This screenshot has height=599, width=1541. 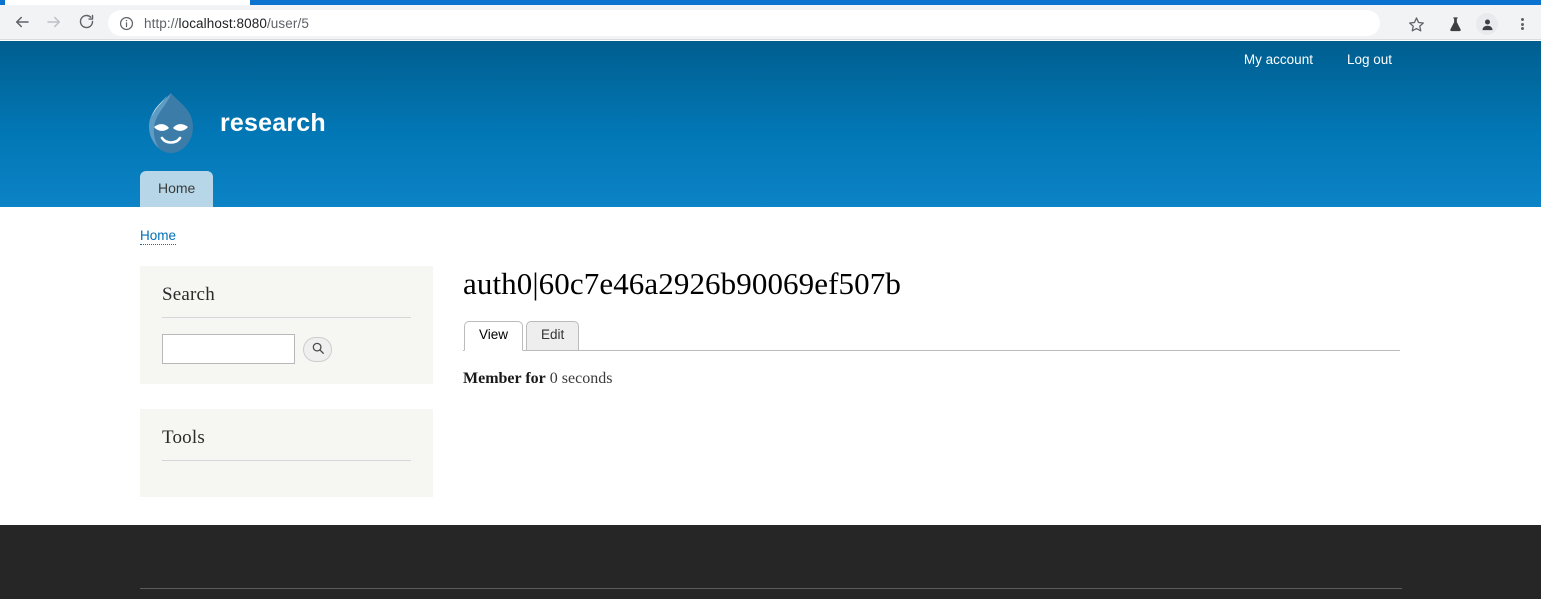 I want to click on main-navigation: Home, so click(x=177, y=189).